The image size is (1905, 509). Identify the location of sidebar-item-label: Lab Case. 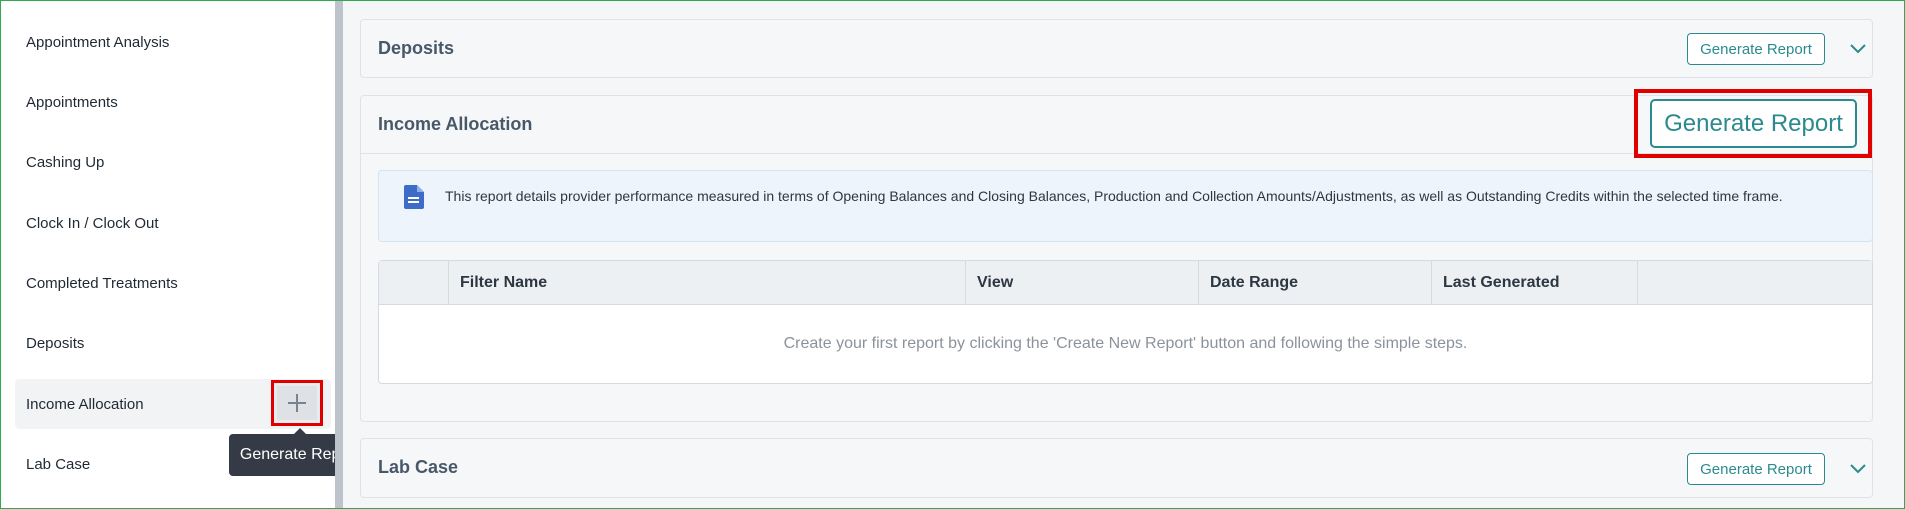
(58, 464).